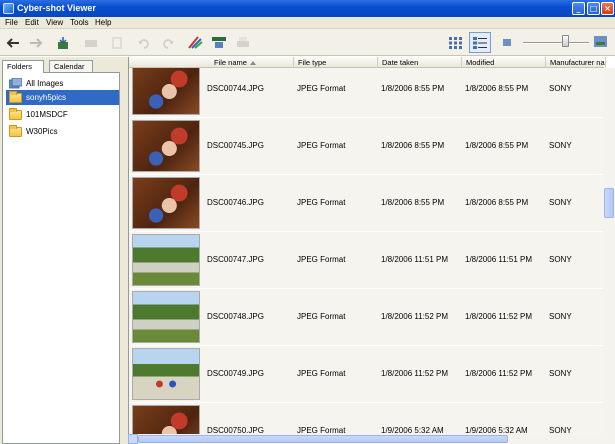 The image size is (615, 444). I want to click on rotate-left-button, so click(144, 42).